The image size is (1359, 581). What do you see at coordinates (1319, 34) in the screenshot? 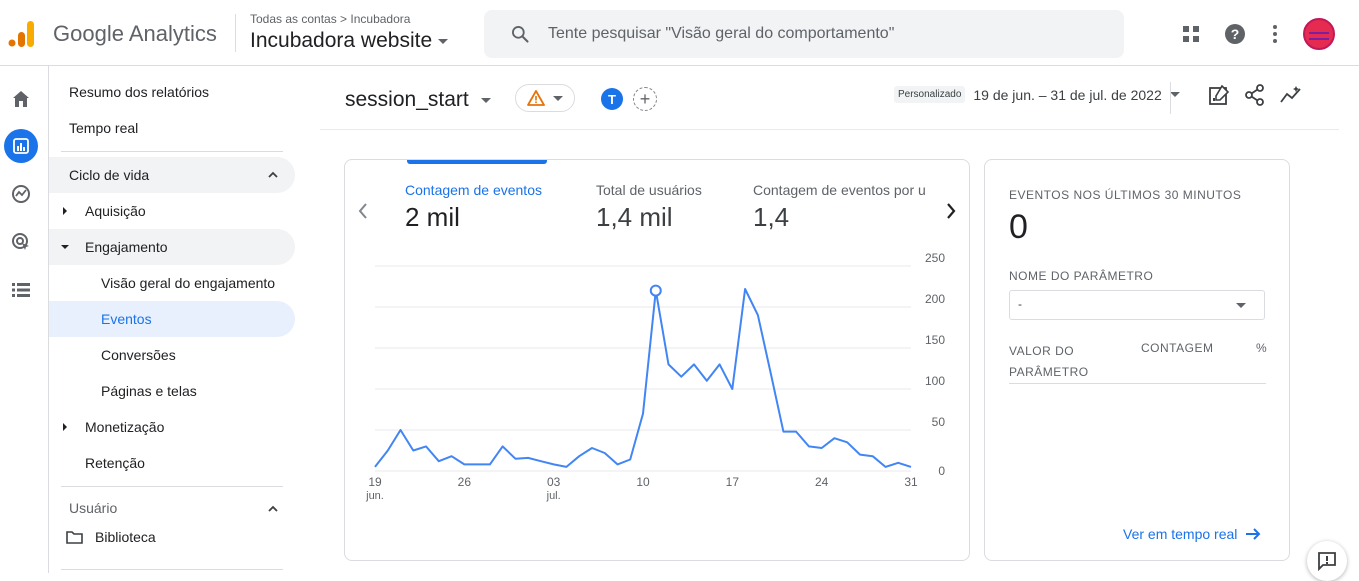
I see `avatar` at bounding box center [1319, 34].